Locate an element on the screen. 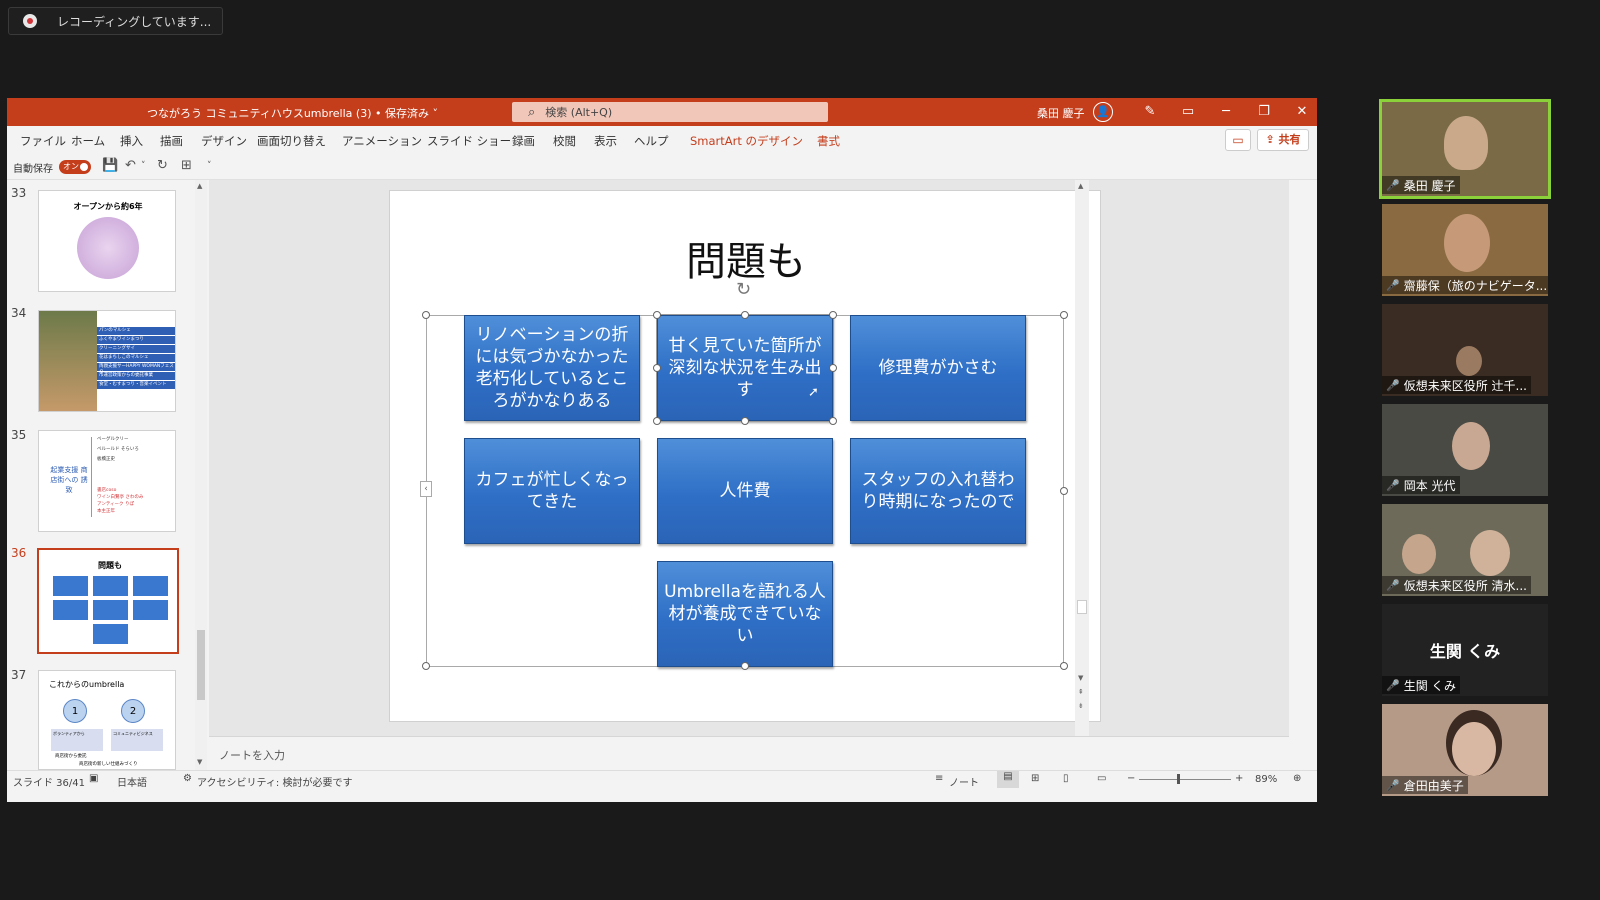 The height and width of the screenshot is (900, 1600). tab-insert: 挿入 is located at coordinates (131, 141).